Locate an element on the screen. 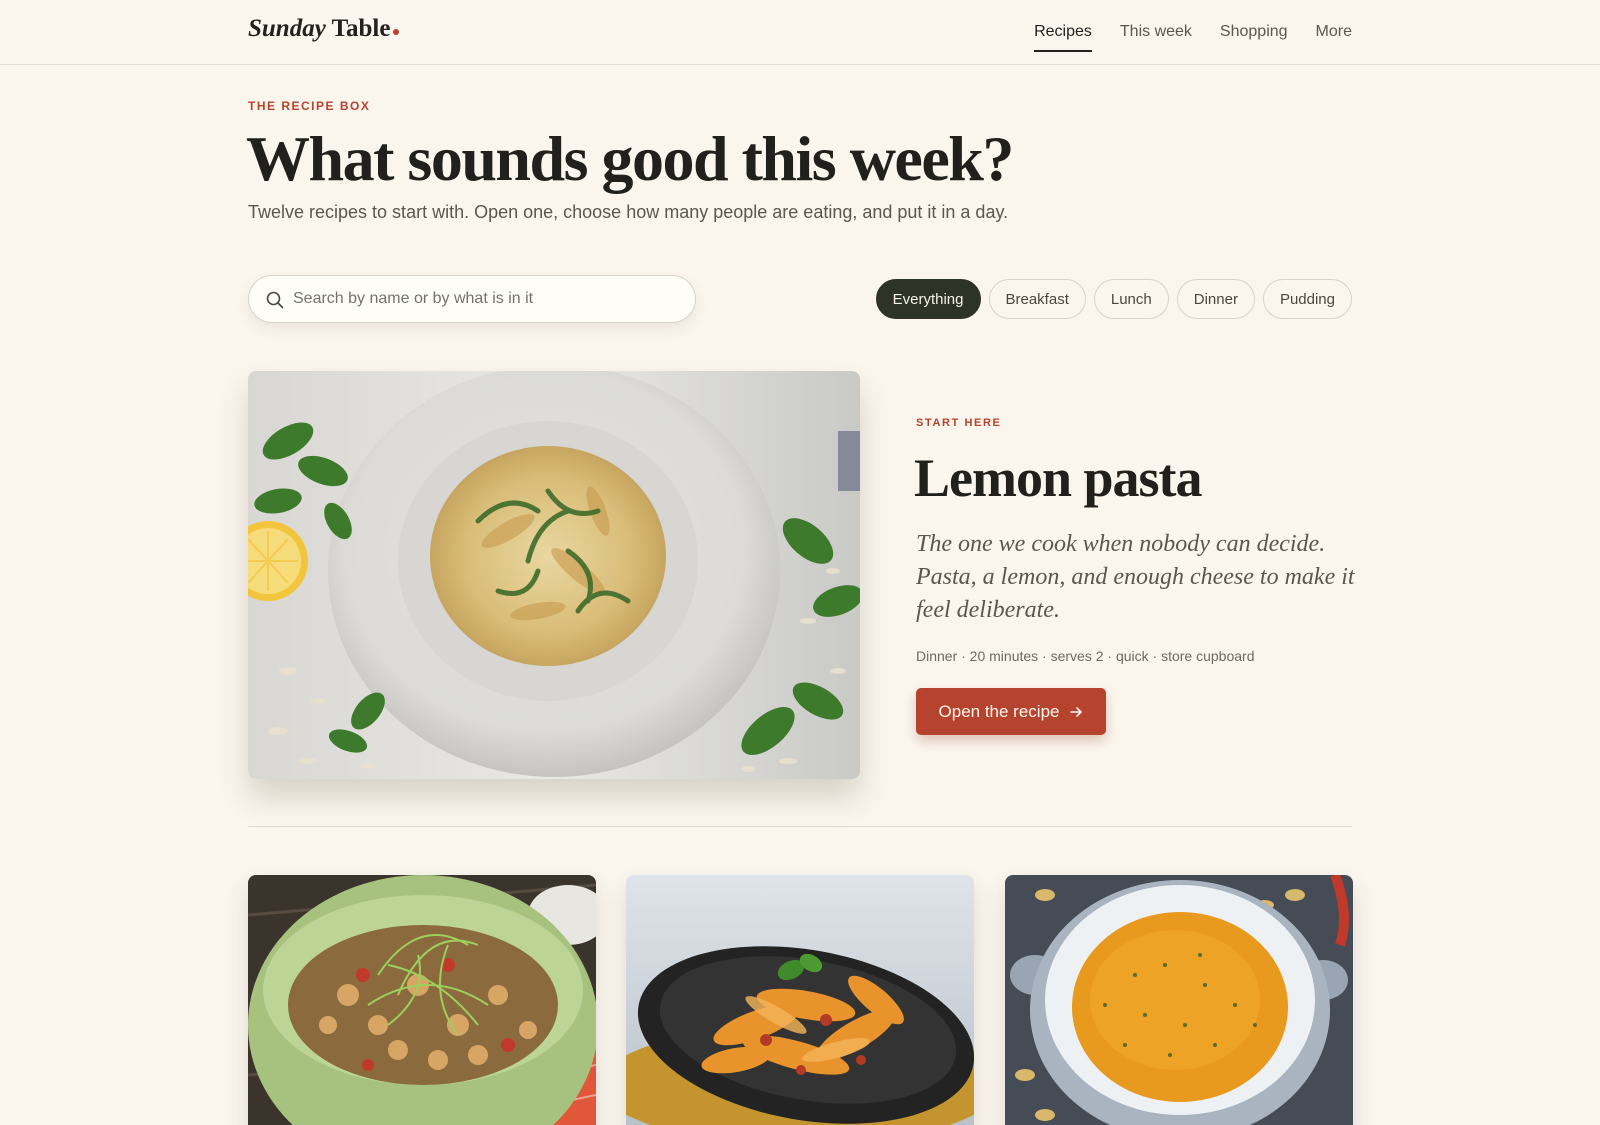 The width and height of the screenshot is (1600, 1125). chickpea-salad-photo-icon is located at coordinates (422, 1000).